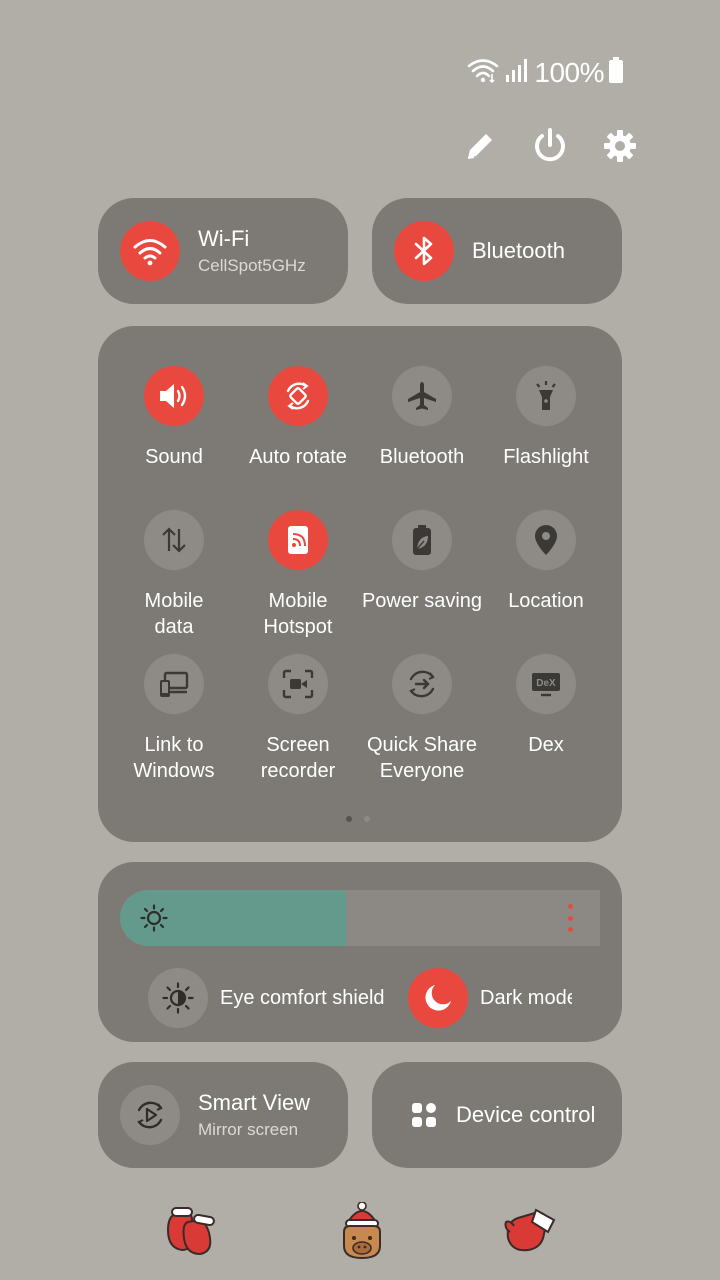  Describe the element at coordinates (546, 457) in the screenshot. I see `qs-flashlight-label: Flashlight` at that location.